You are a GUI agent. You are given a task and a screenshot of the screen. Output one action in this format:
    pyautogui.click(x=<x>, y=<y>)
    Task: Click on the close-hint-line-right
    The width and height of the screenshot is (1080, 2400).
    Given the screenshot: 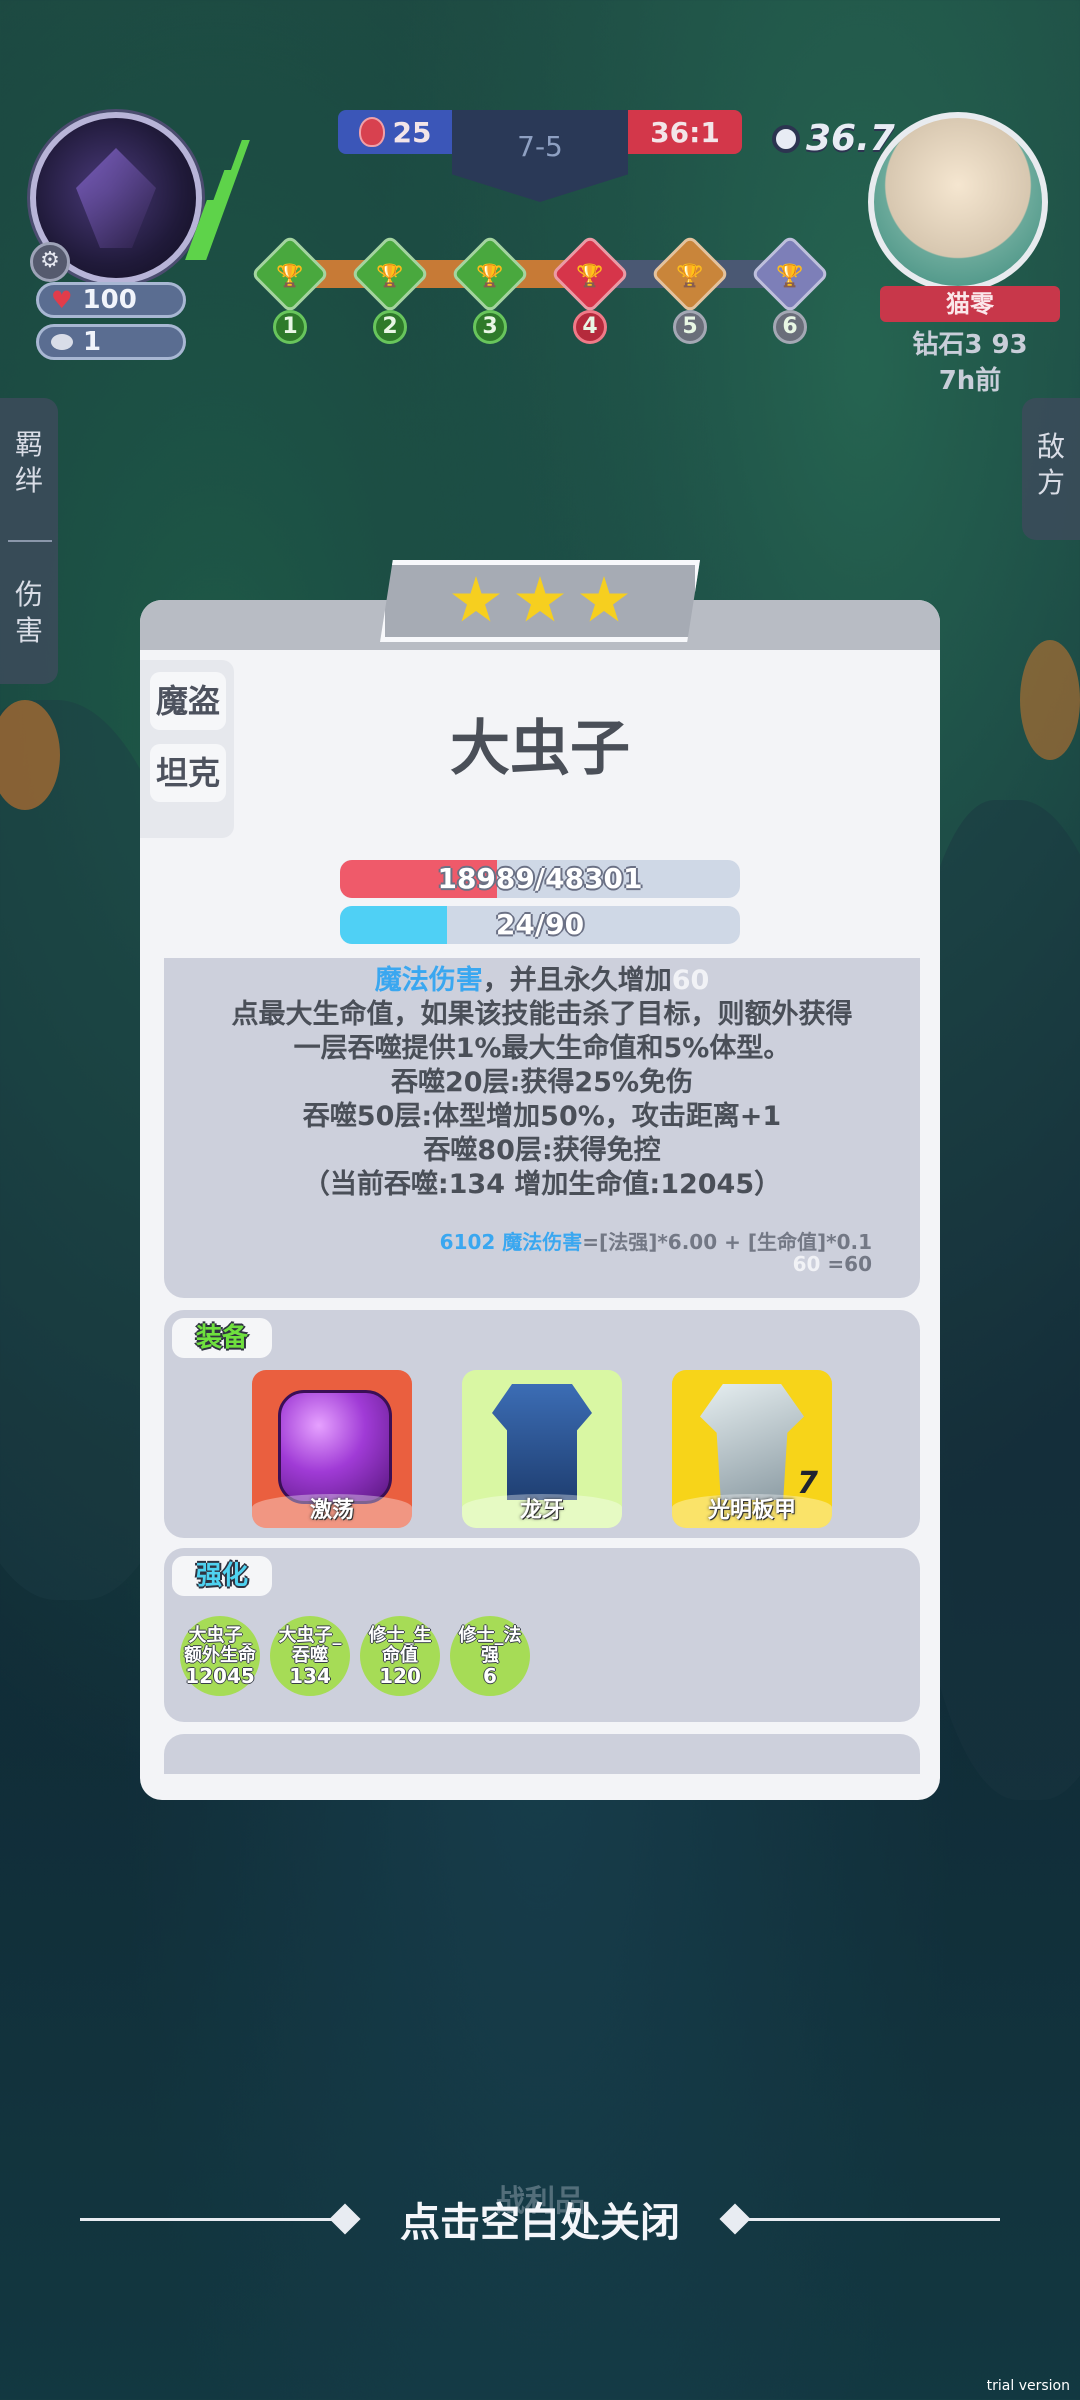 What is the action you would take?
    pyautogui.click(x=870, y=2219)
    